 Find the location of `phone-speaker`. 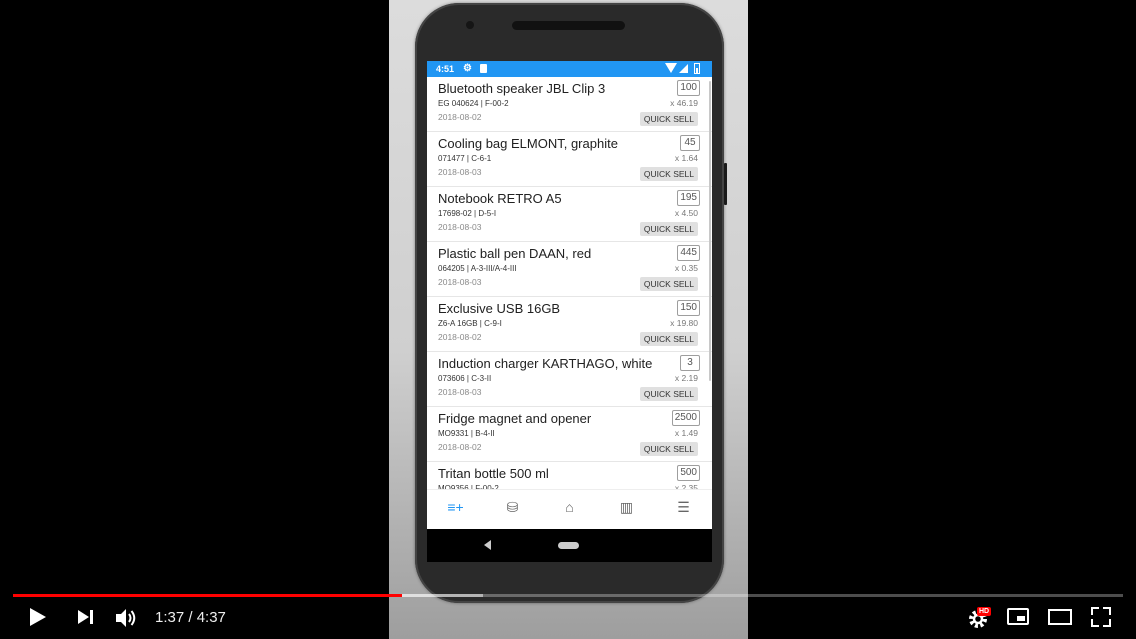

phone-speaker is located at coordinates (568, 25).